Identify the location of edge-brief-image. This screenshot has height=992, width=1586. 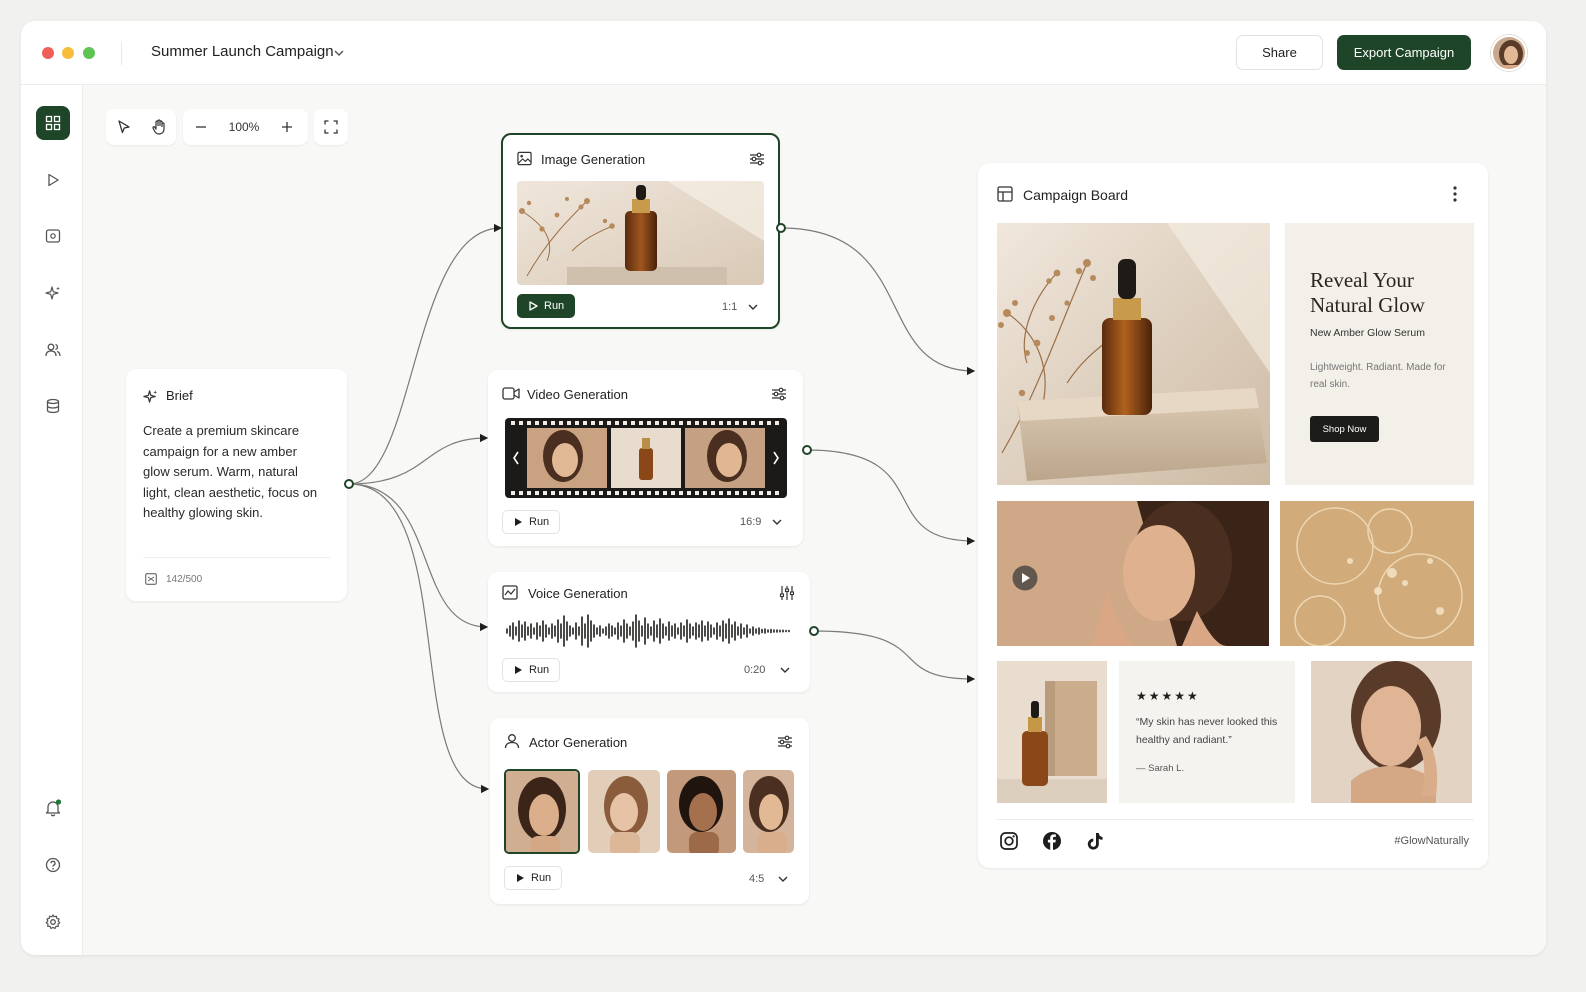
(425, 354).